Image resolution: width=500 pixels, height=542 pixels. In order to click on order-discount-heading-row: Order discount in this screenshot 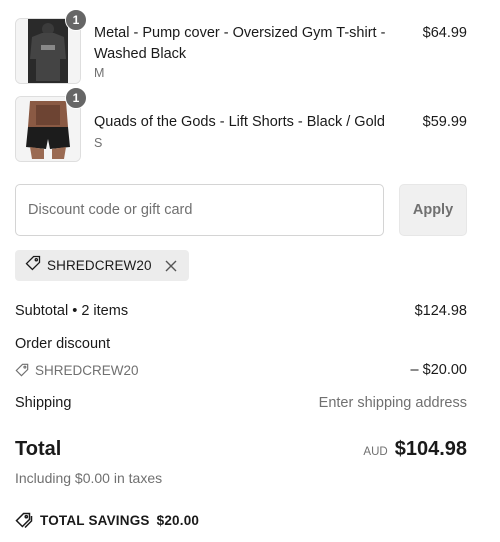, I will do `click(241, 344)`.